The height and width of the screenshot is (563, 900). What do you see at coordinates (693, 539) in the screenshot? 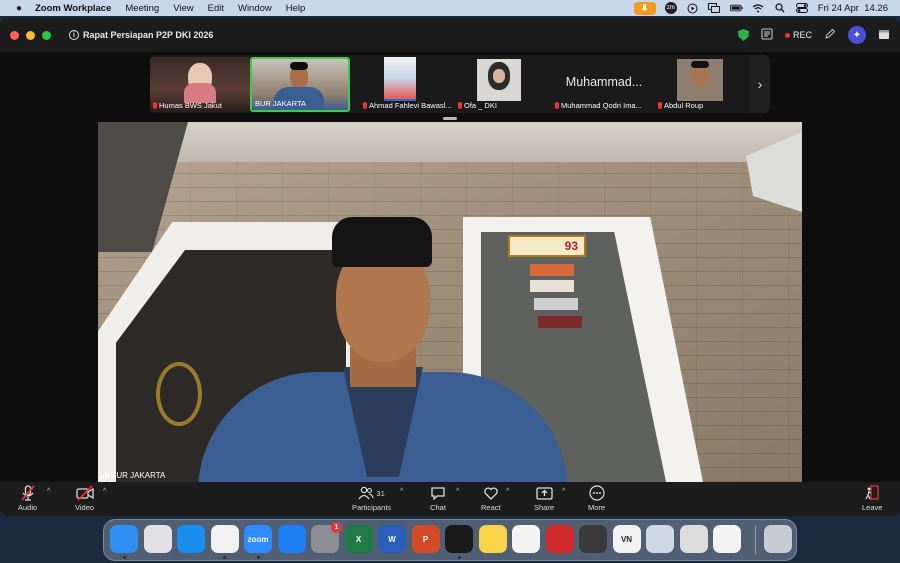
I see `dock-app-iphone-mirroring` at bounding box center [693, 539].